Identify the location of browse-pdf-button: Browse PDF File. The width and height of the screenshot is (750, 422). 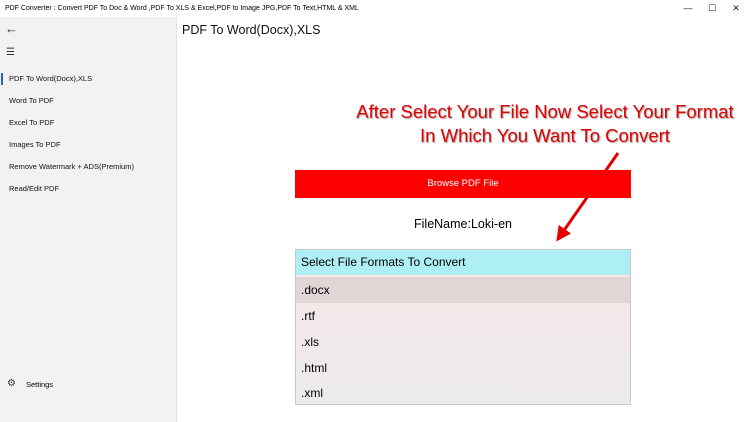
(463, 184).